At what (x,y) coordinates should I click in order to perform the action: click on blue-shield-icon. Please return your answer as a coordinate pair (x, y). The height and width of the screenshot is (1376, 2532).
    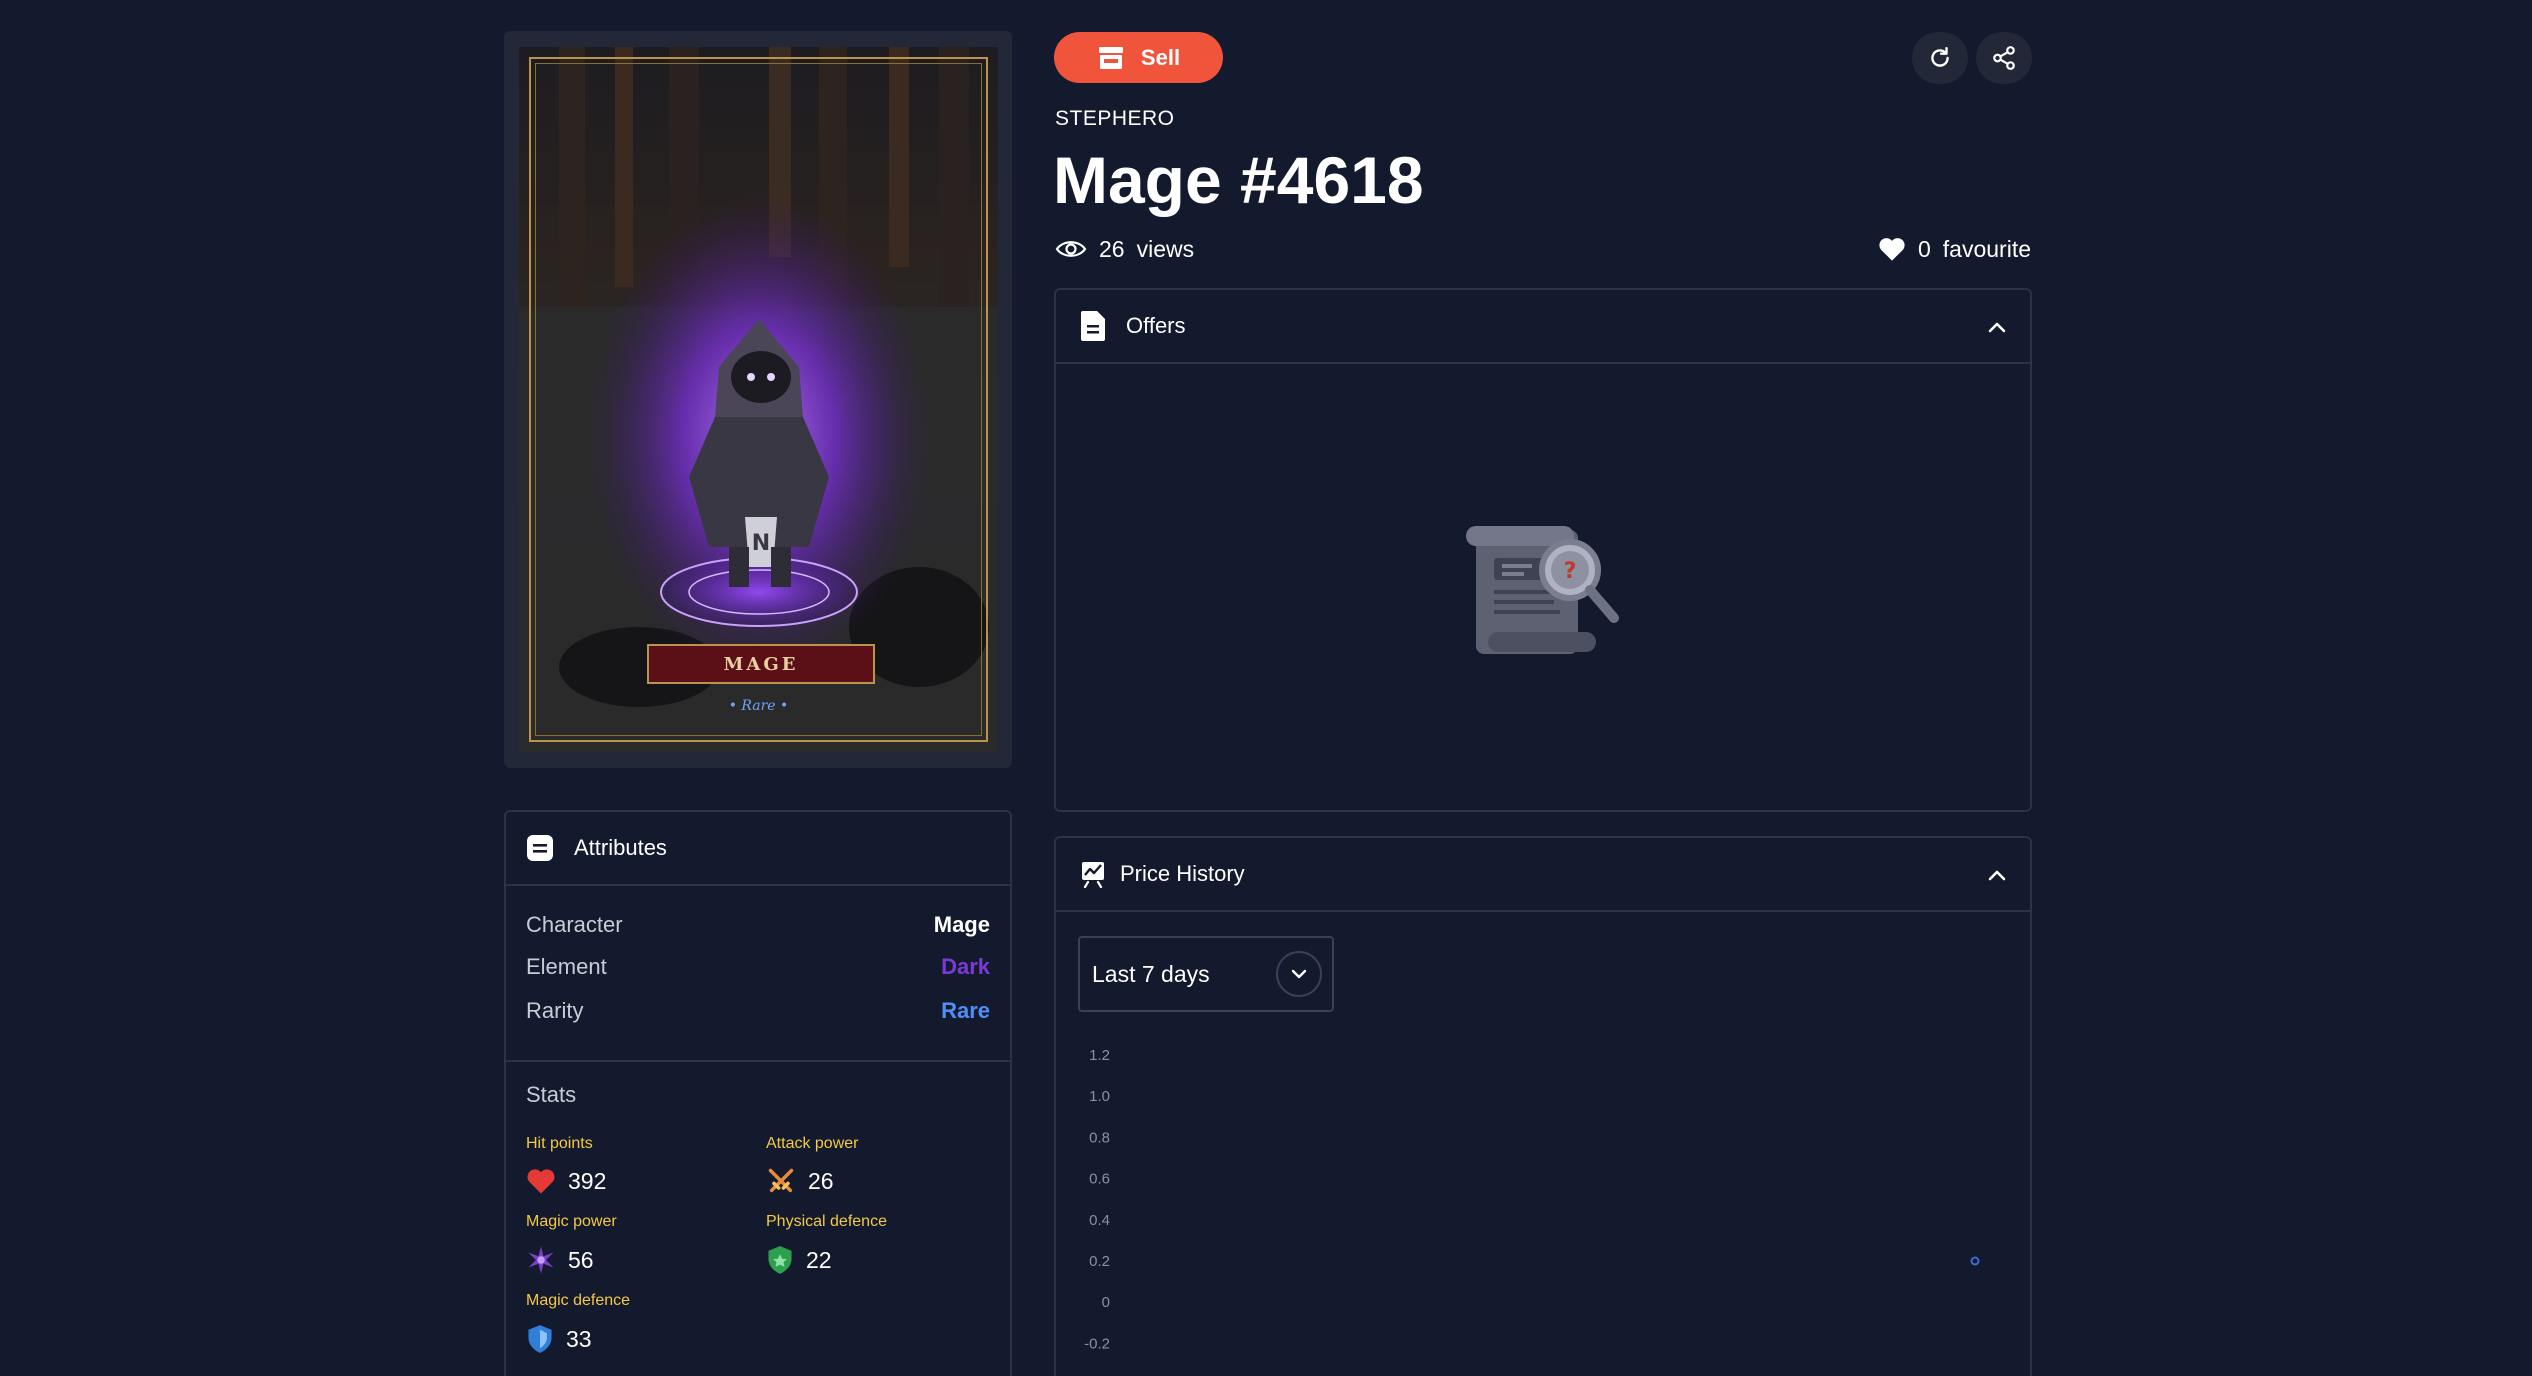
    Looking at the image, I should click on (540, 1339).